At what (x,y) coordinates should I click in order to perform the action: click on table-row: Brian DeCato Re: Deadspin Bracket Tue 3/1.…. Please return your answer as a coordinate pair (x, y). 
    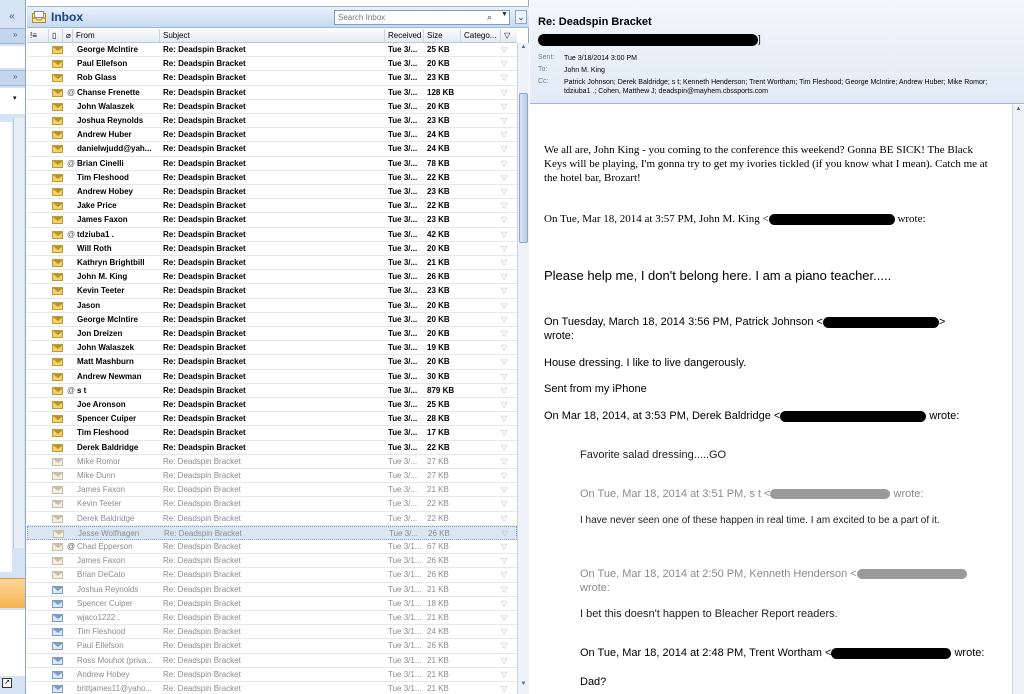
    Looking at the image, I should click on (272, 575).